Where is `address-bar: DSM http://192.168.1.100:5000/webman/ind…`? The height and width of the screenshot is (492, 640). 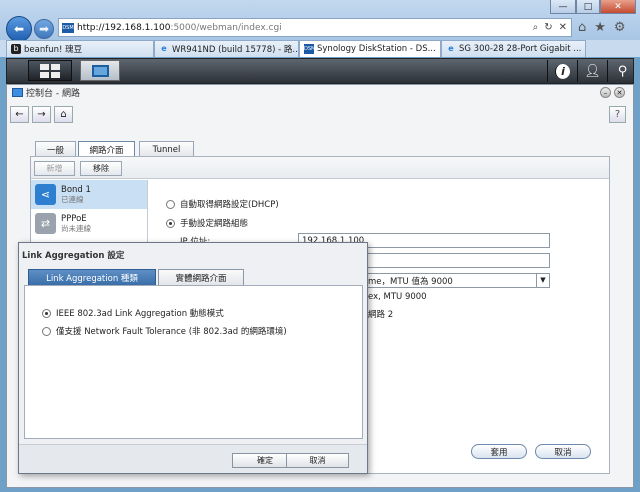
address-bar: DSM http://192.168.1.100:5000/webman/ind… is located at coordinates (315, 27).